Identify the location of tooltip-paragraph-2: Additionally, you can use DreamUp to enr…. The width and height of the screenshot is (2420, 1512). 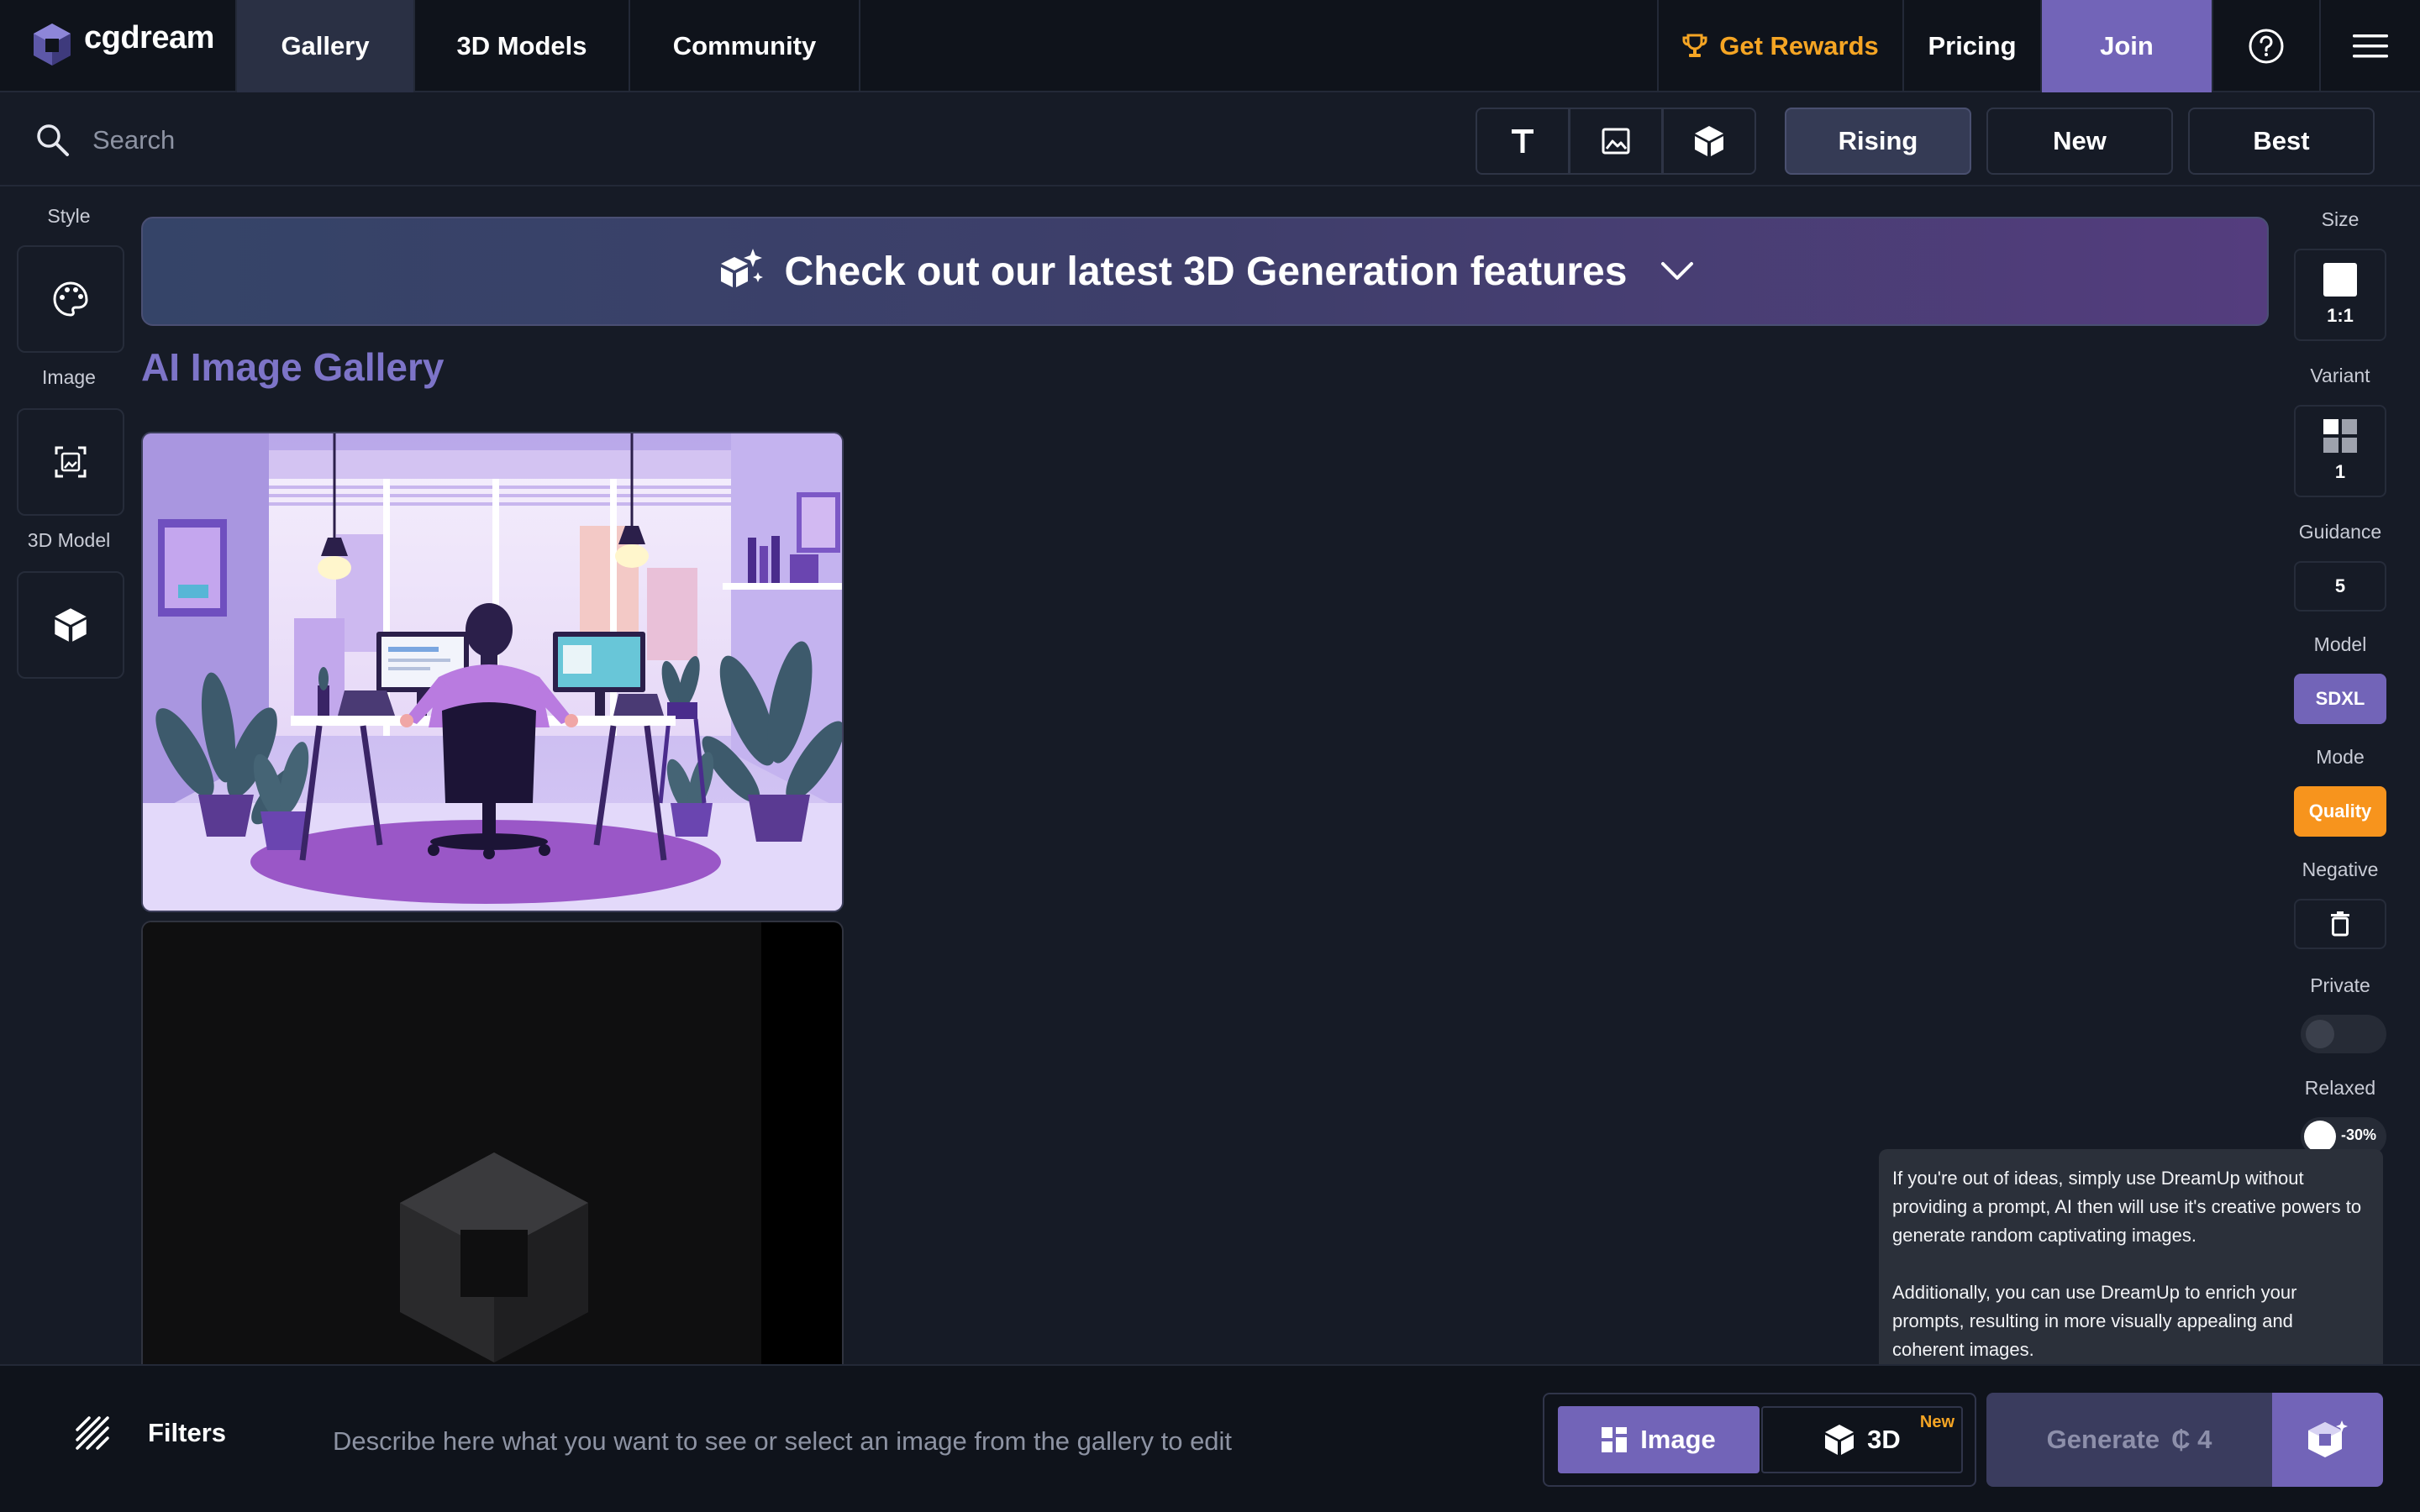
(2094, 1321).